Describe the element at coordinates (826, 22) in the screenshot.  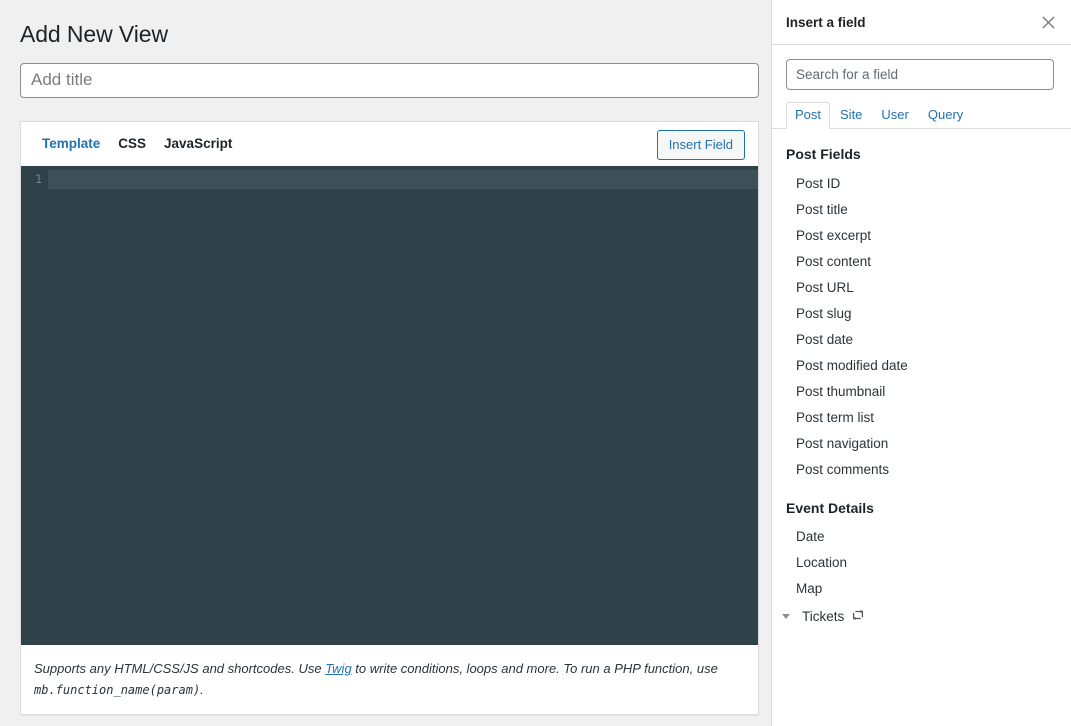
I see `panel-title: Insert a field` at that location.